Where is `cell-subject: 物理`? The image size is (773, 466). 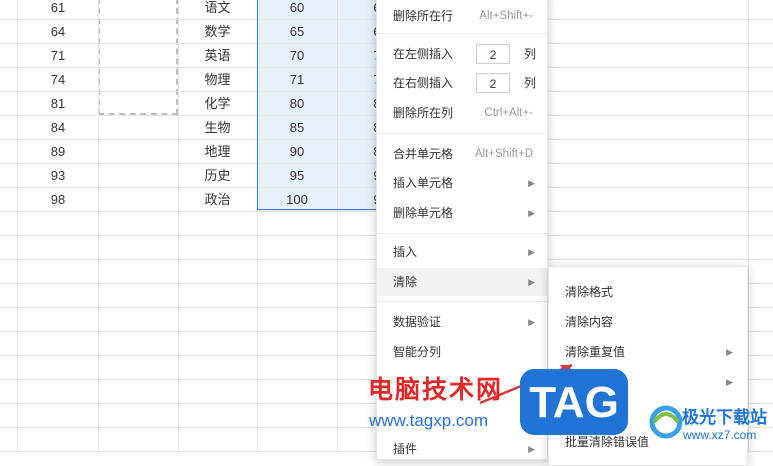 cell-subject: 物理 is located at coordinates (217, 80).